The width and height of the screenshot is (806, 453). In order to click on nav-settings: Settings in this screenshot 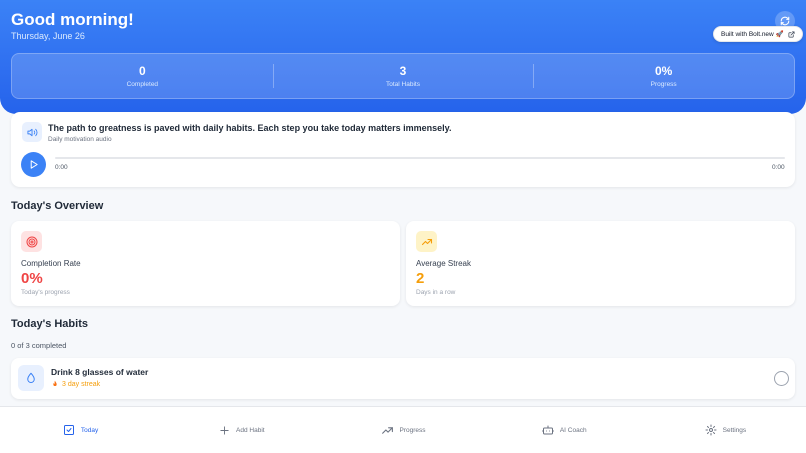, I will do `click(725, 430)`.